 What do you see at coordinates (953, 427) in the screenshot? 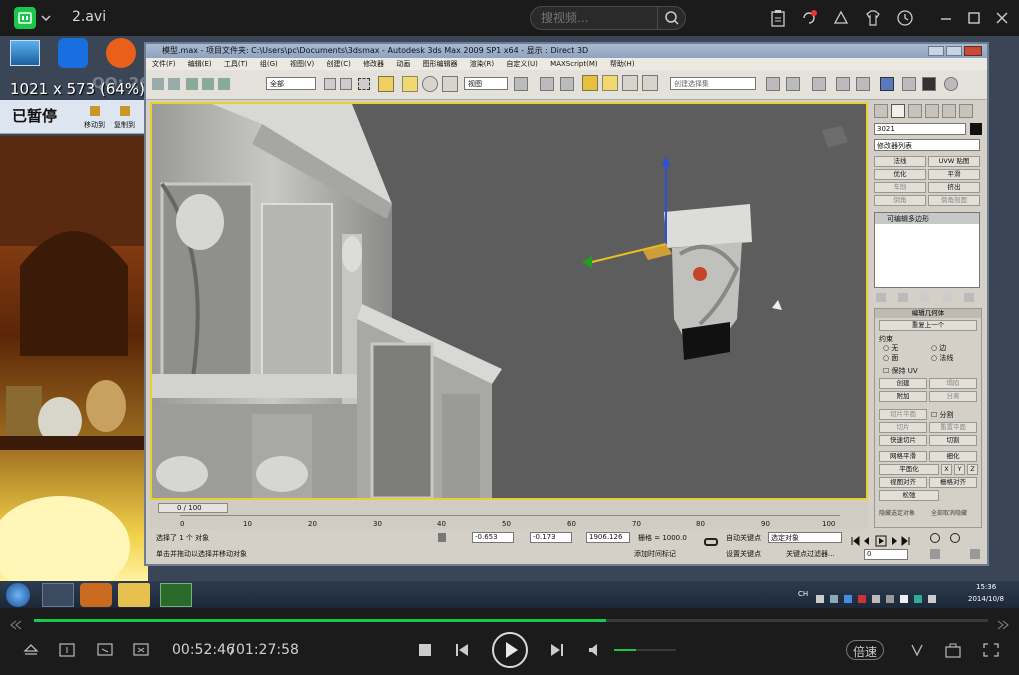
I see `reset-plane-button: 重置平面` at bounding box center [953, 427].